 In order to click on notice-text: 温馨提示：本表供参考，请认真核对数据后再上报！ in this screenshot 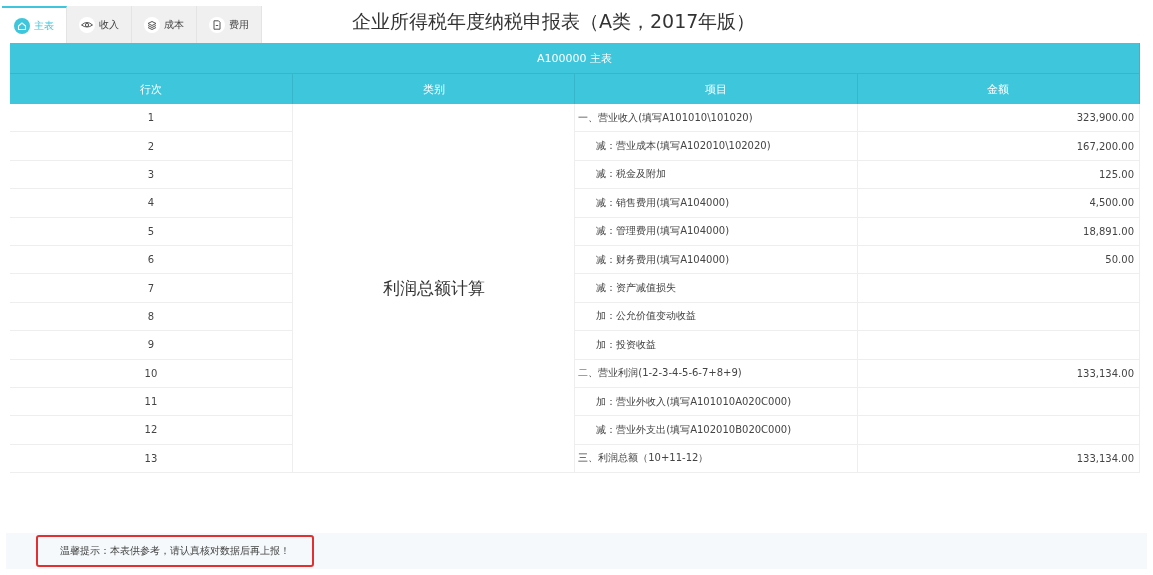, I will do `click(175, 551)`.